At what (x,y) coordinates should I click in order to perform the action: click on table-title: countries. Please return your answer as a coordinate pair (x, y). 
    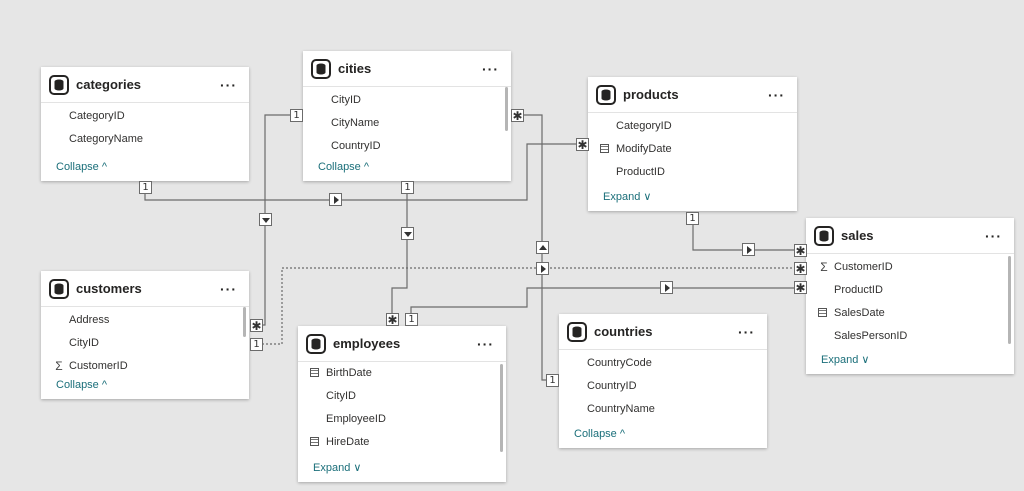
    Looking at the image, I should click on (623, 331).